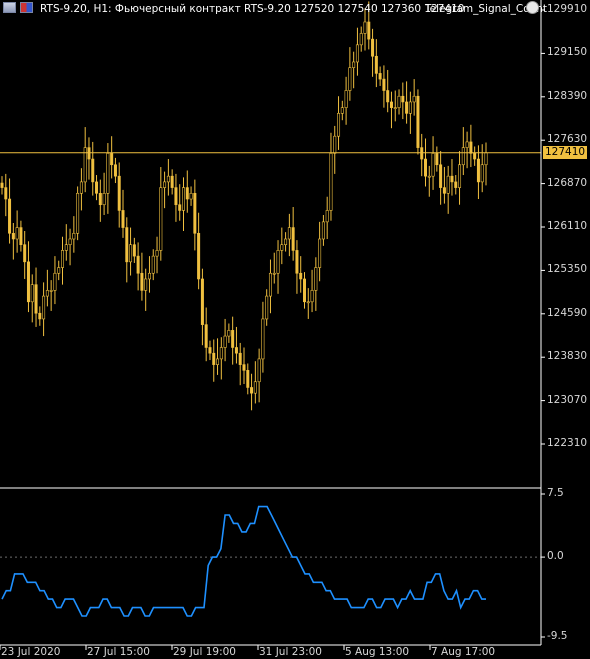 Image resolution: width=590 pixels, height=659 pixels. I want to click on price-axis-label: 123070, so click(567, 399).